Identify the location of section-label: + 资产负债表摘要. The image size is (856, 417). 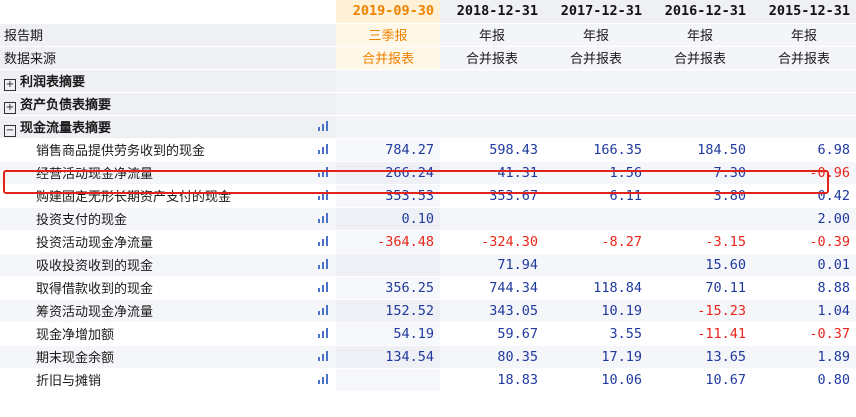
(155, 104).